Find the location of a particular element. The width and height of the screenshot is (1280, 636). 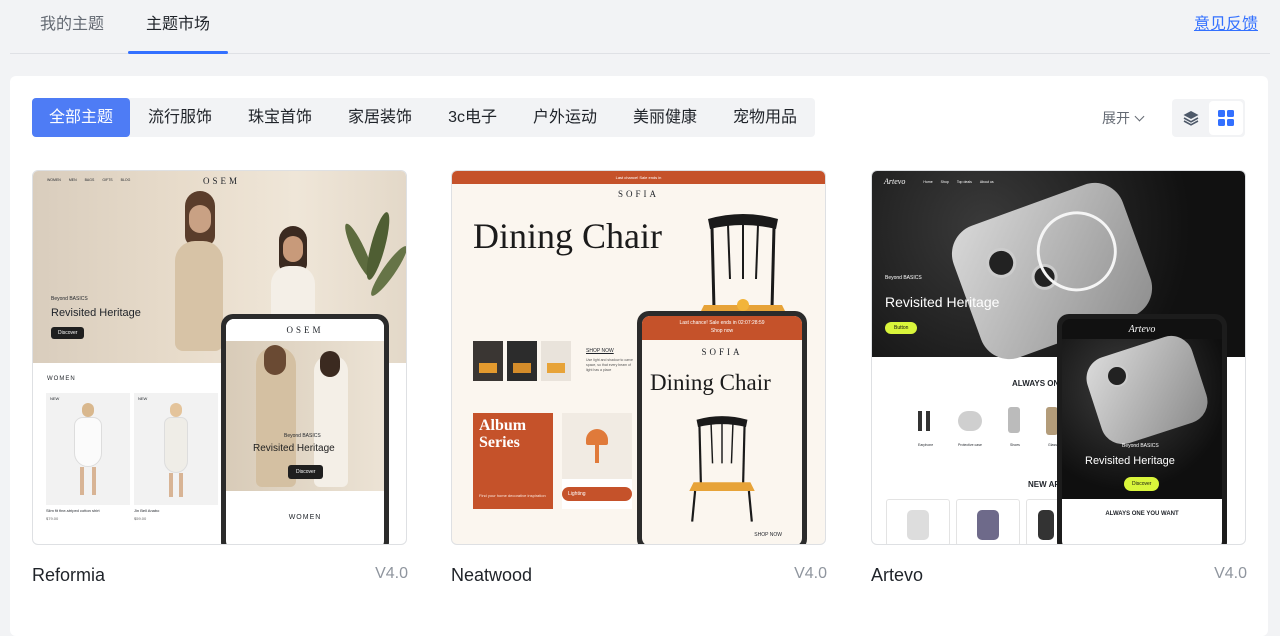

category-electronics: 3c电子 is located at coordinates (472, 117).